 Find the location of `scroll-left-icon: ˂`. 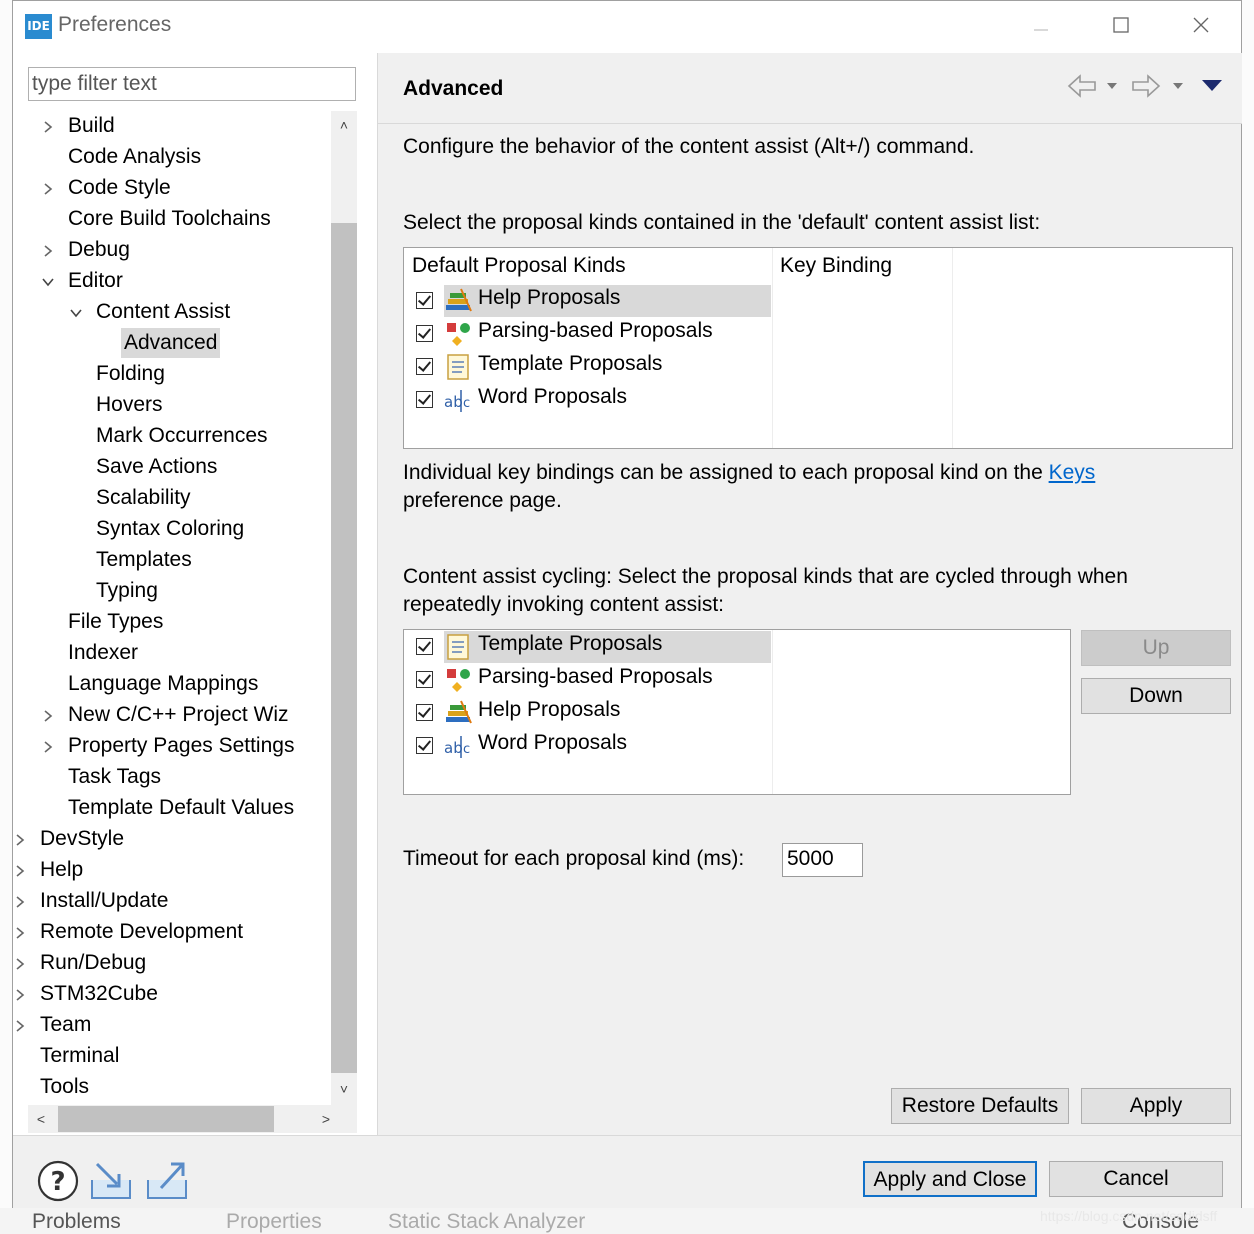

scroll-left-icon: ˂ is located at coordinates (41, 1119).